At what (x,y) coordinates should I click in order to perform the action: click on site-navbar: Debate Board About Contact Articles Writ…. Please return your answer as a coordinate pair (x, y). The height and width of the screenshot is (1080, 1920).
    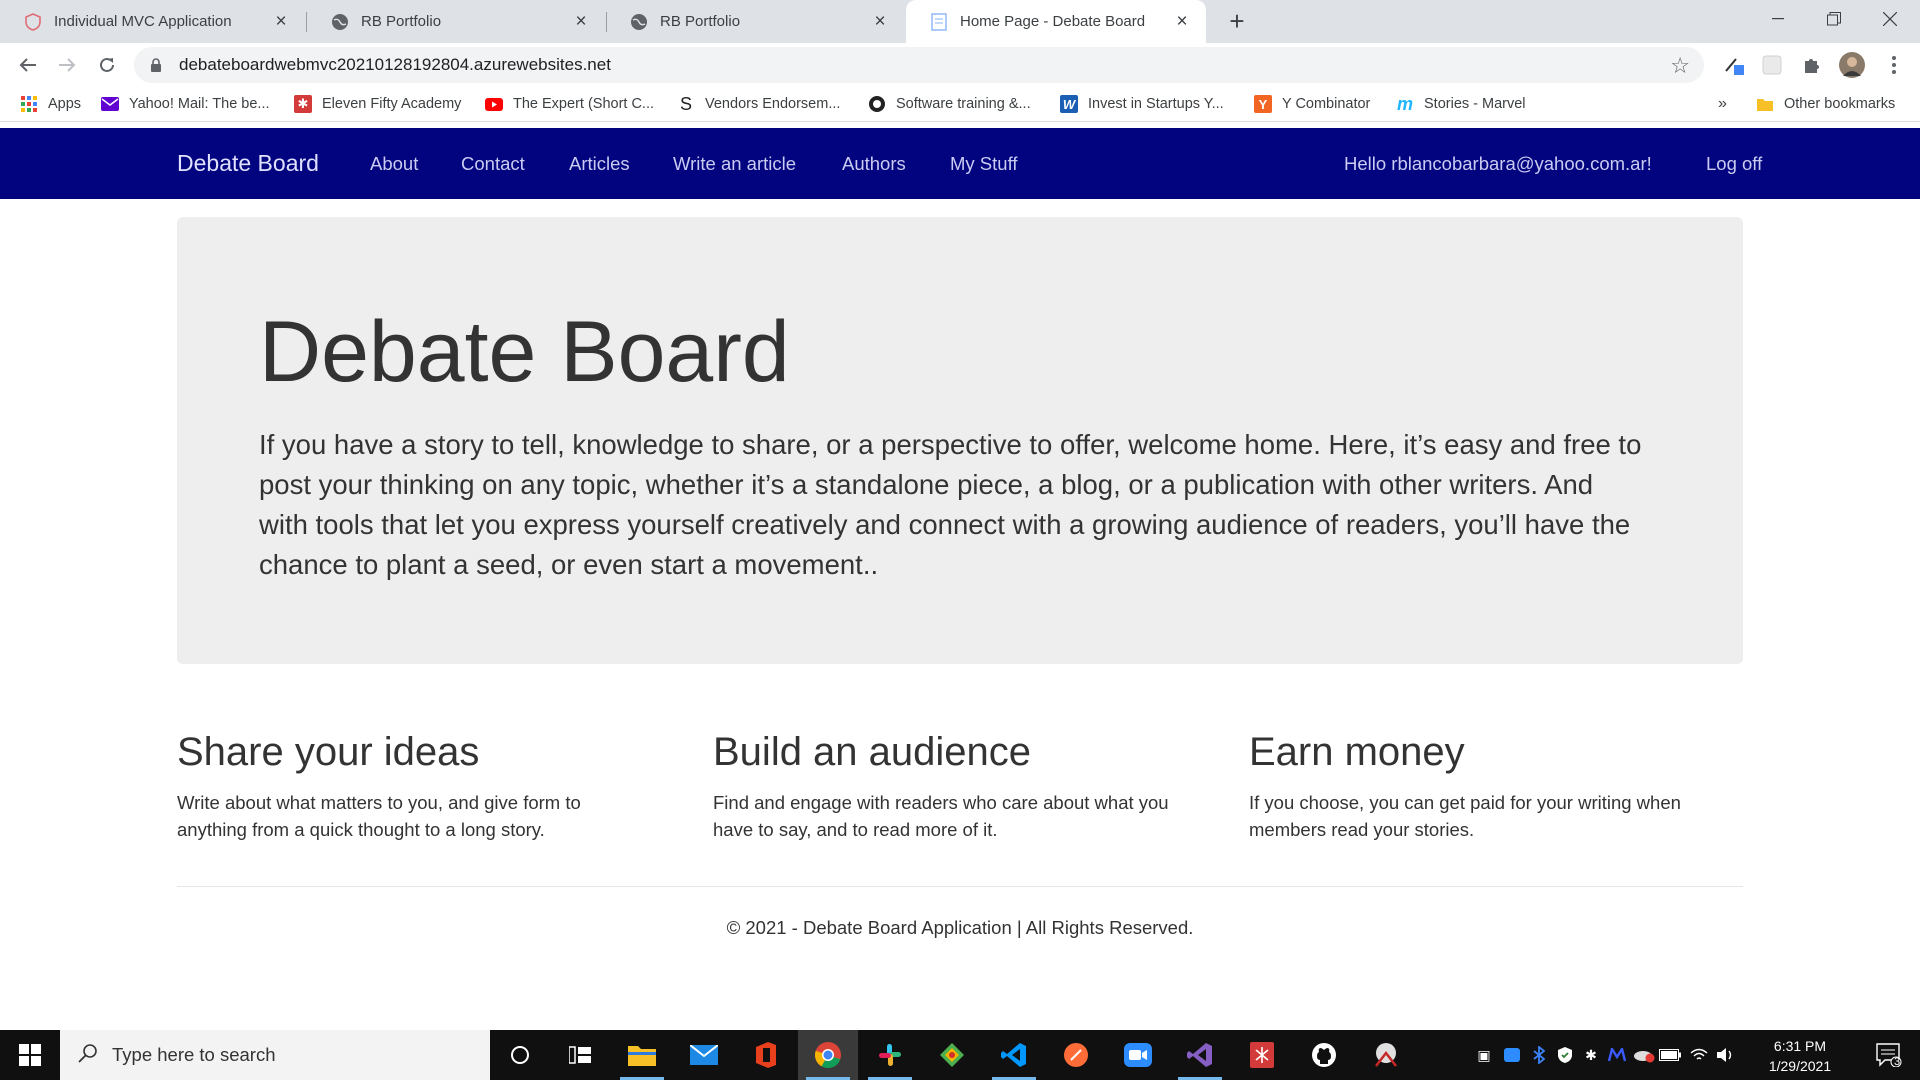
    Looking at the image, I should click on (960, 163).